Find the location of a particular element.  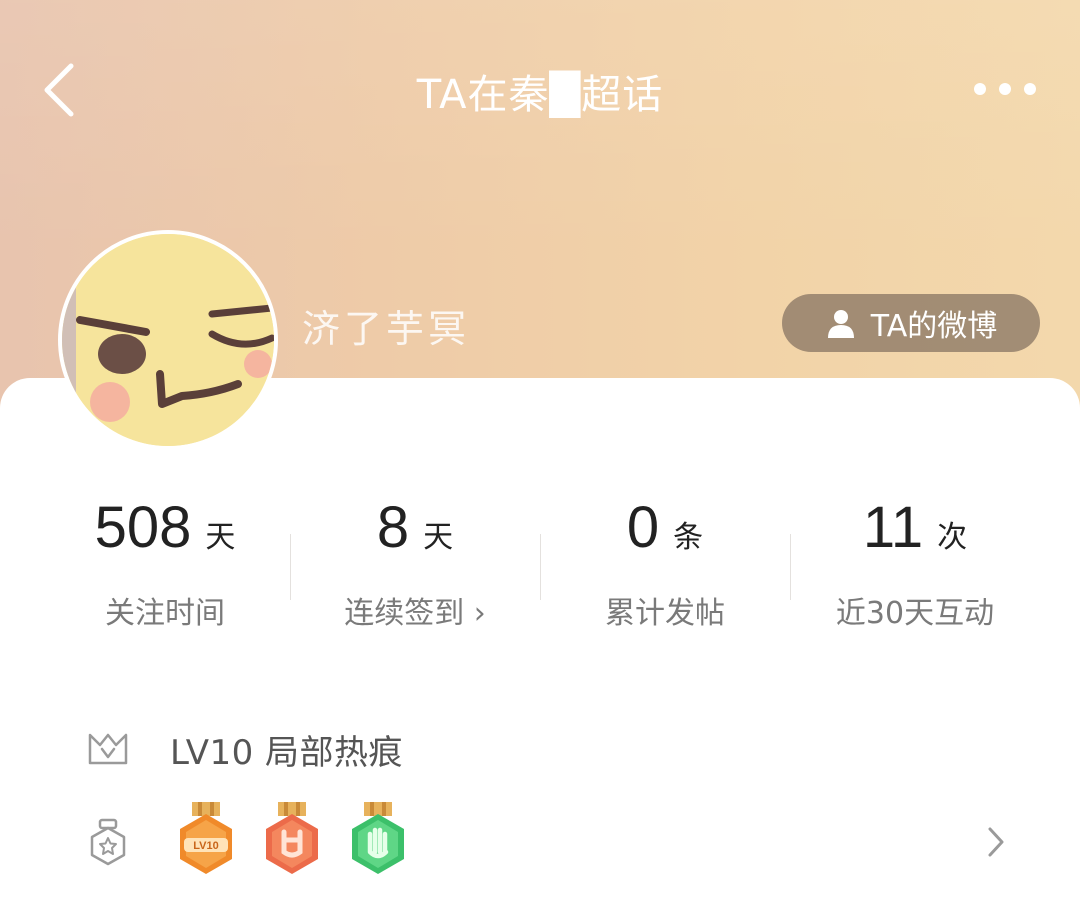

stat-value: 8 is located at coordinates (393, 527).